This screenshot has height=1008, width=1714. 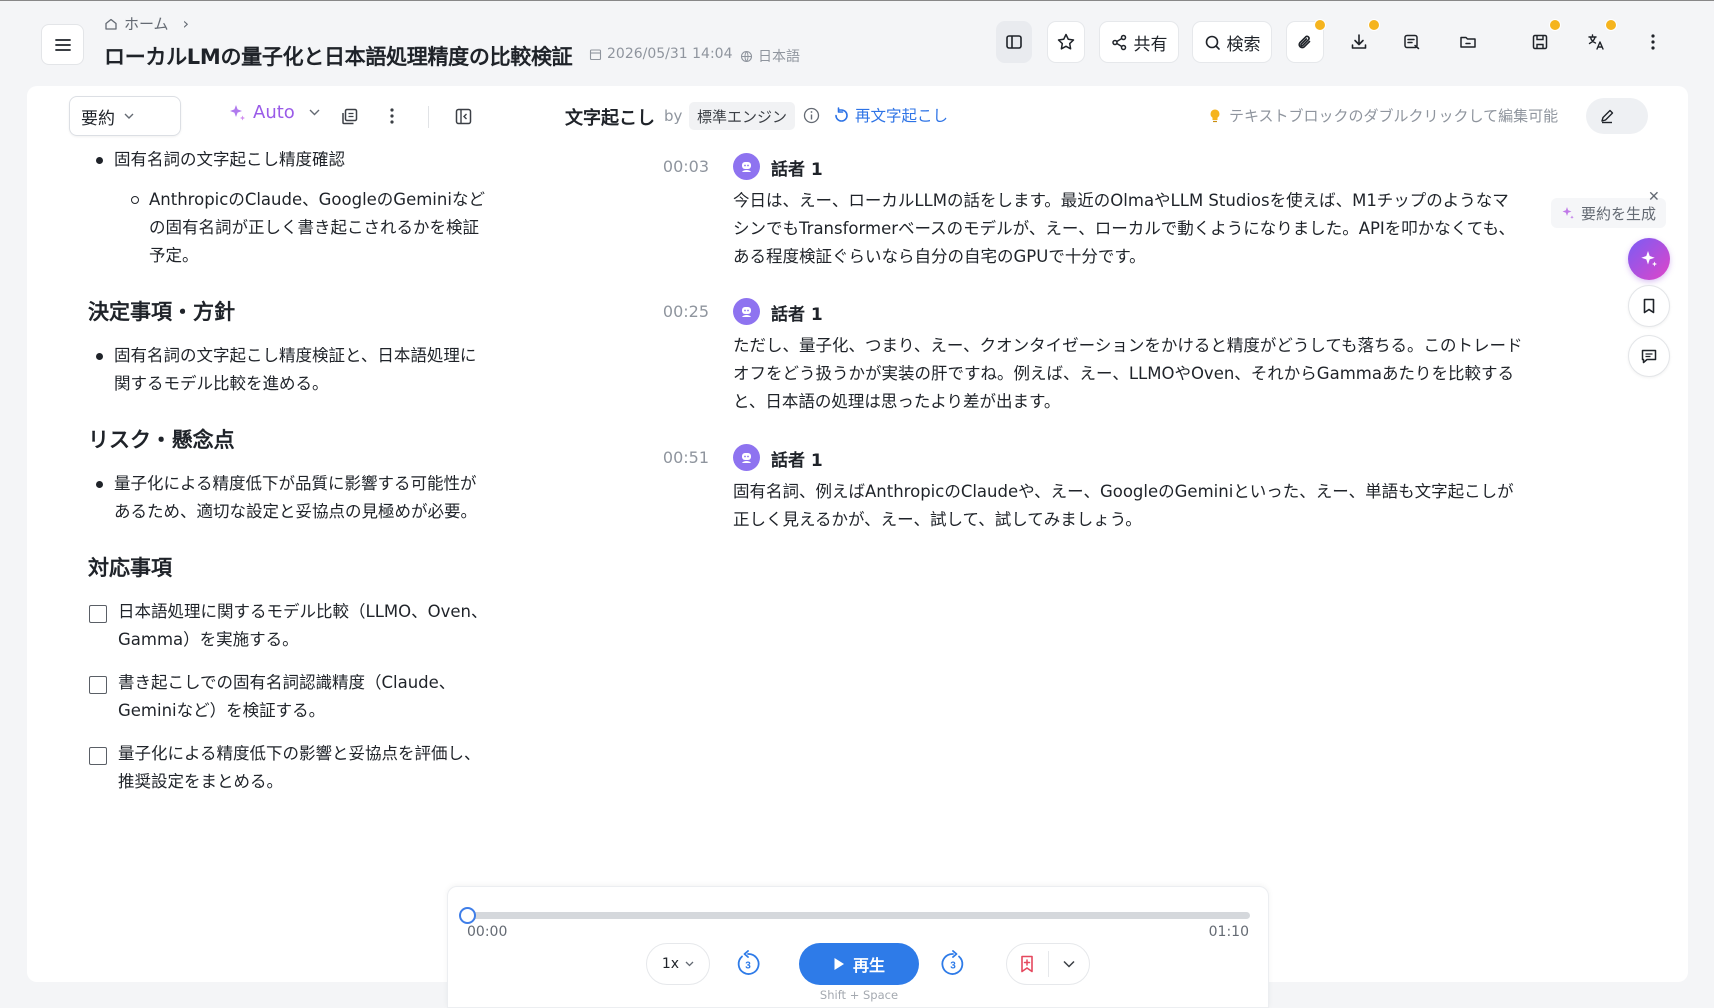 I want to click on retranscribe-button: 再文字起こし, so click(x=890, y=115).